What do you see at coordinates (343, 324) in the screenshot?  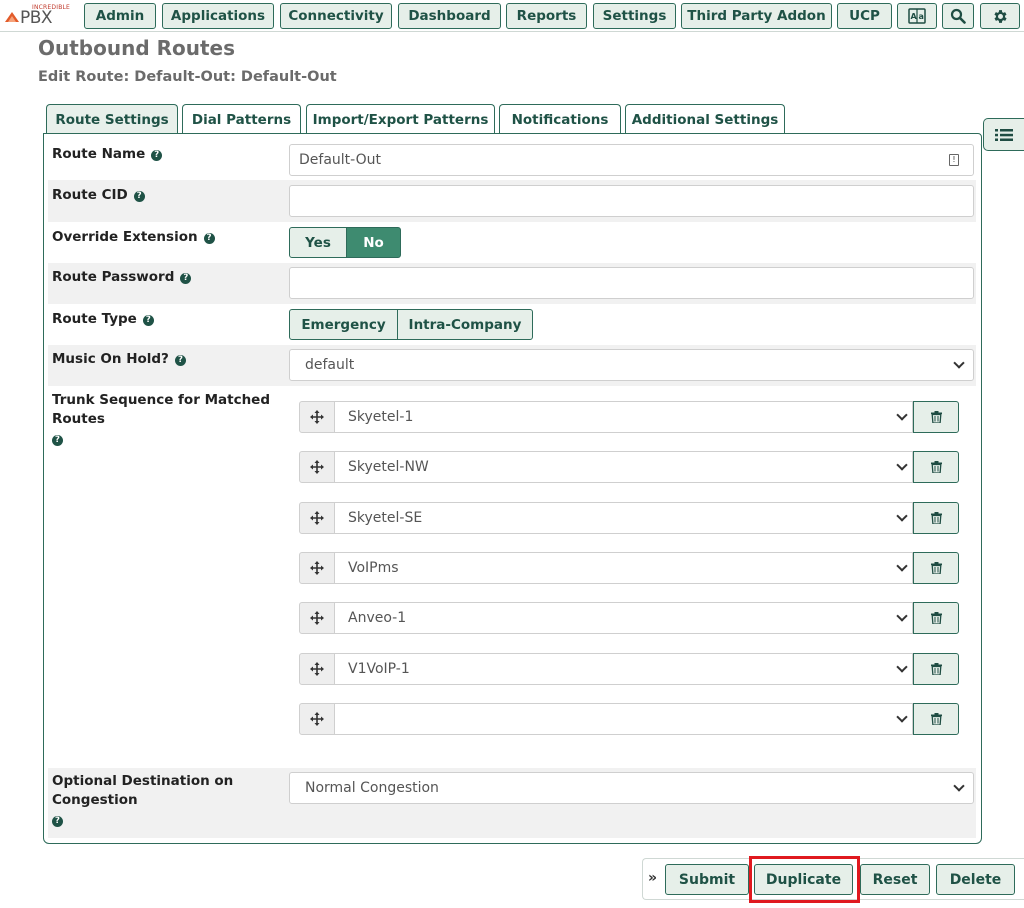 I see `route-type-emergency-toggle: Emergency` at bounding box center [343, 324].